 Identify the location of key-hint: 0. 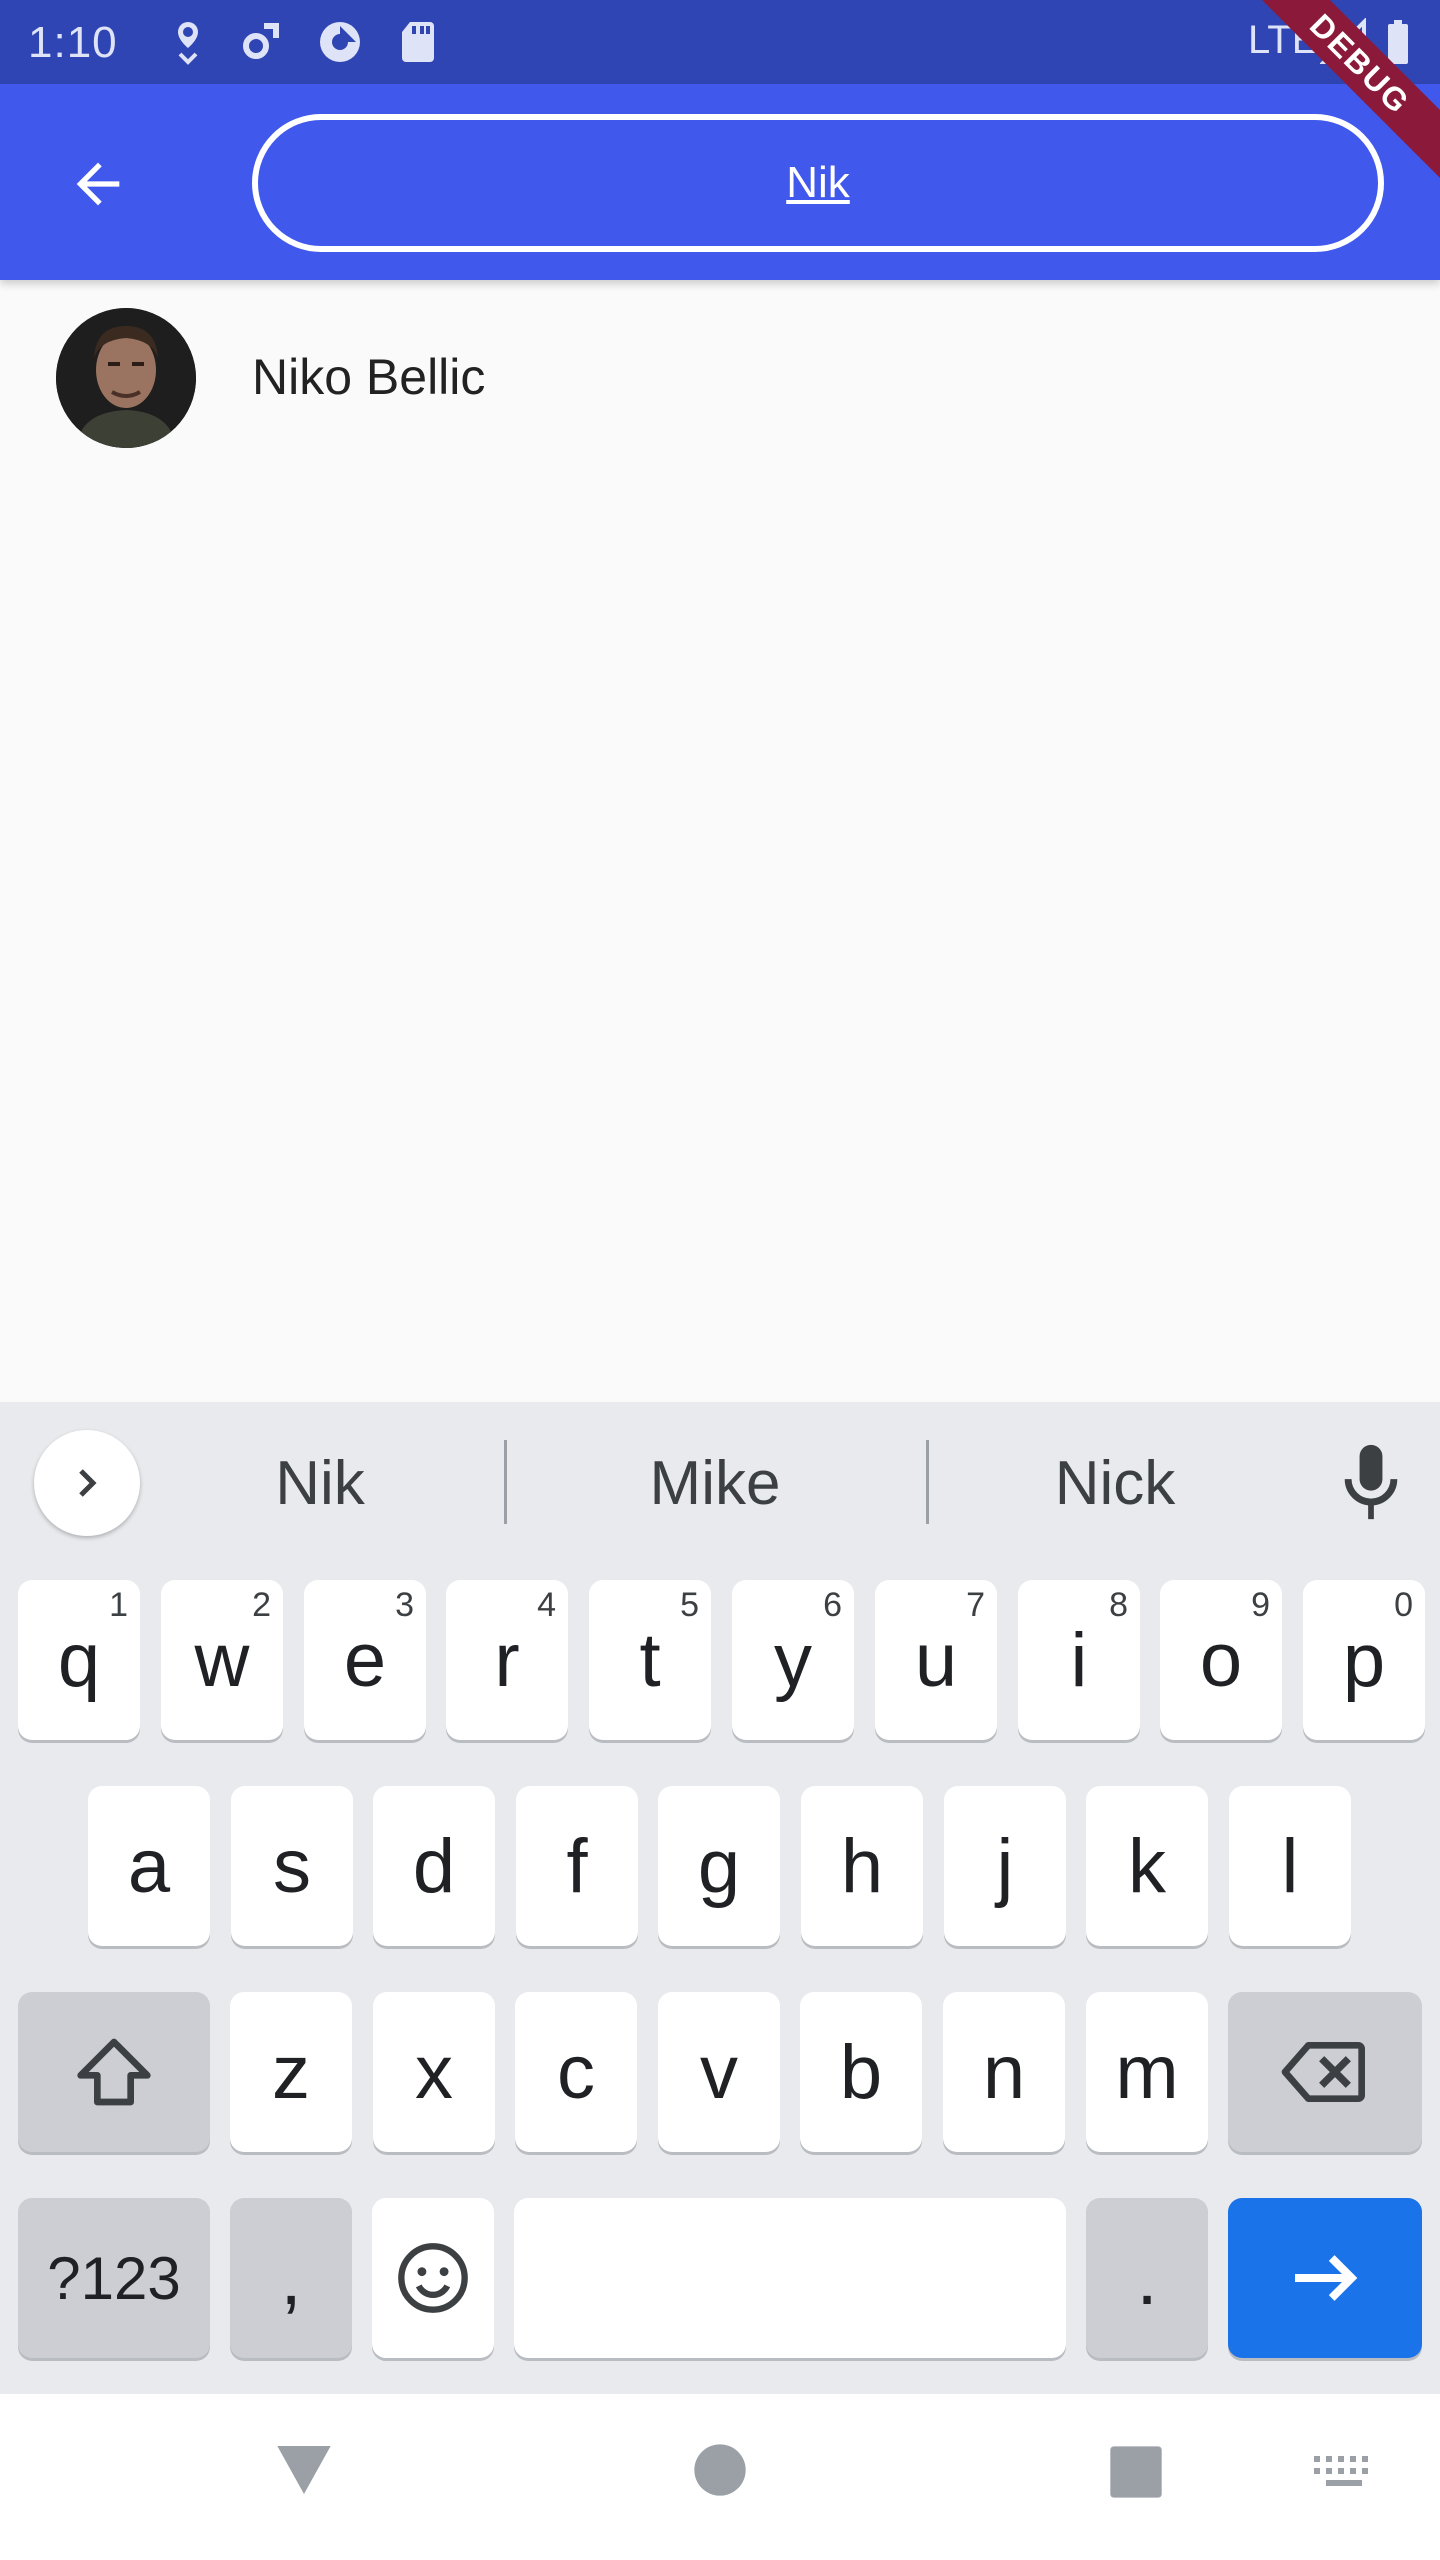
(1403, 1605).